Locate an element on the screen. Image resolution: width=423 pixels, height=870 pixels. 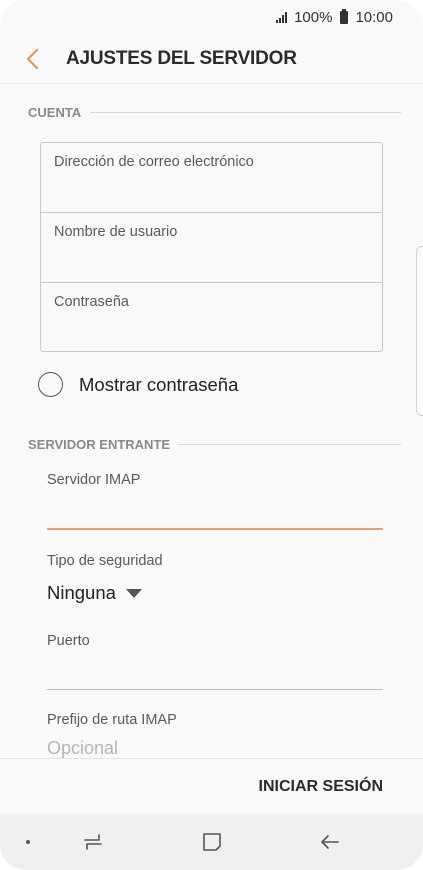
status-bar: 100% 10:00 is located at coordinates (211, 17).